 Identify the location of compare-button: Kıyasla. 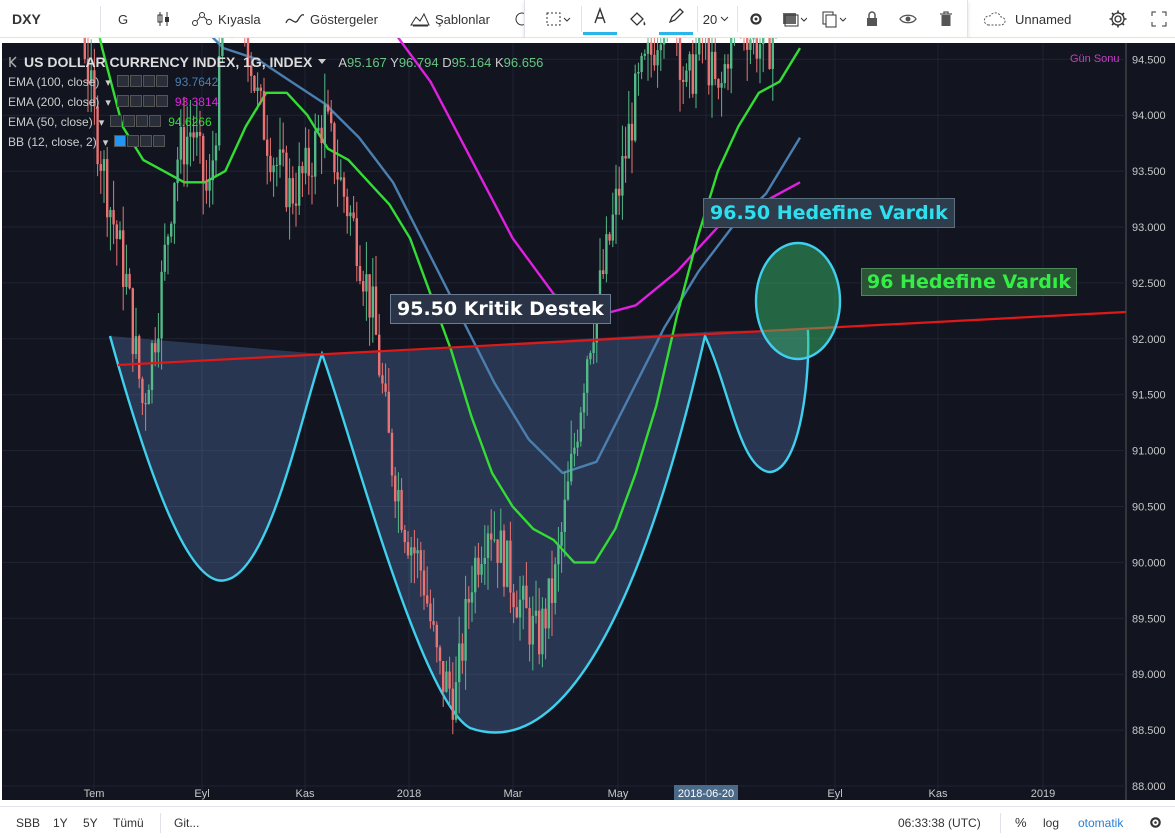
(226, 19).